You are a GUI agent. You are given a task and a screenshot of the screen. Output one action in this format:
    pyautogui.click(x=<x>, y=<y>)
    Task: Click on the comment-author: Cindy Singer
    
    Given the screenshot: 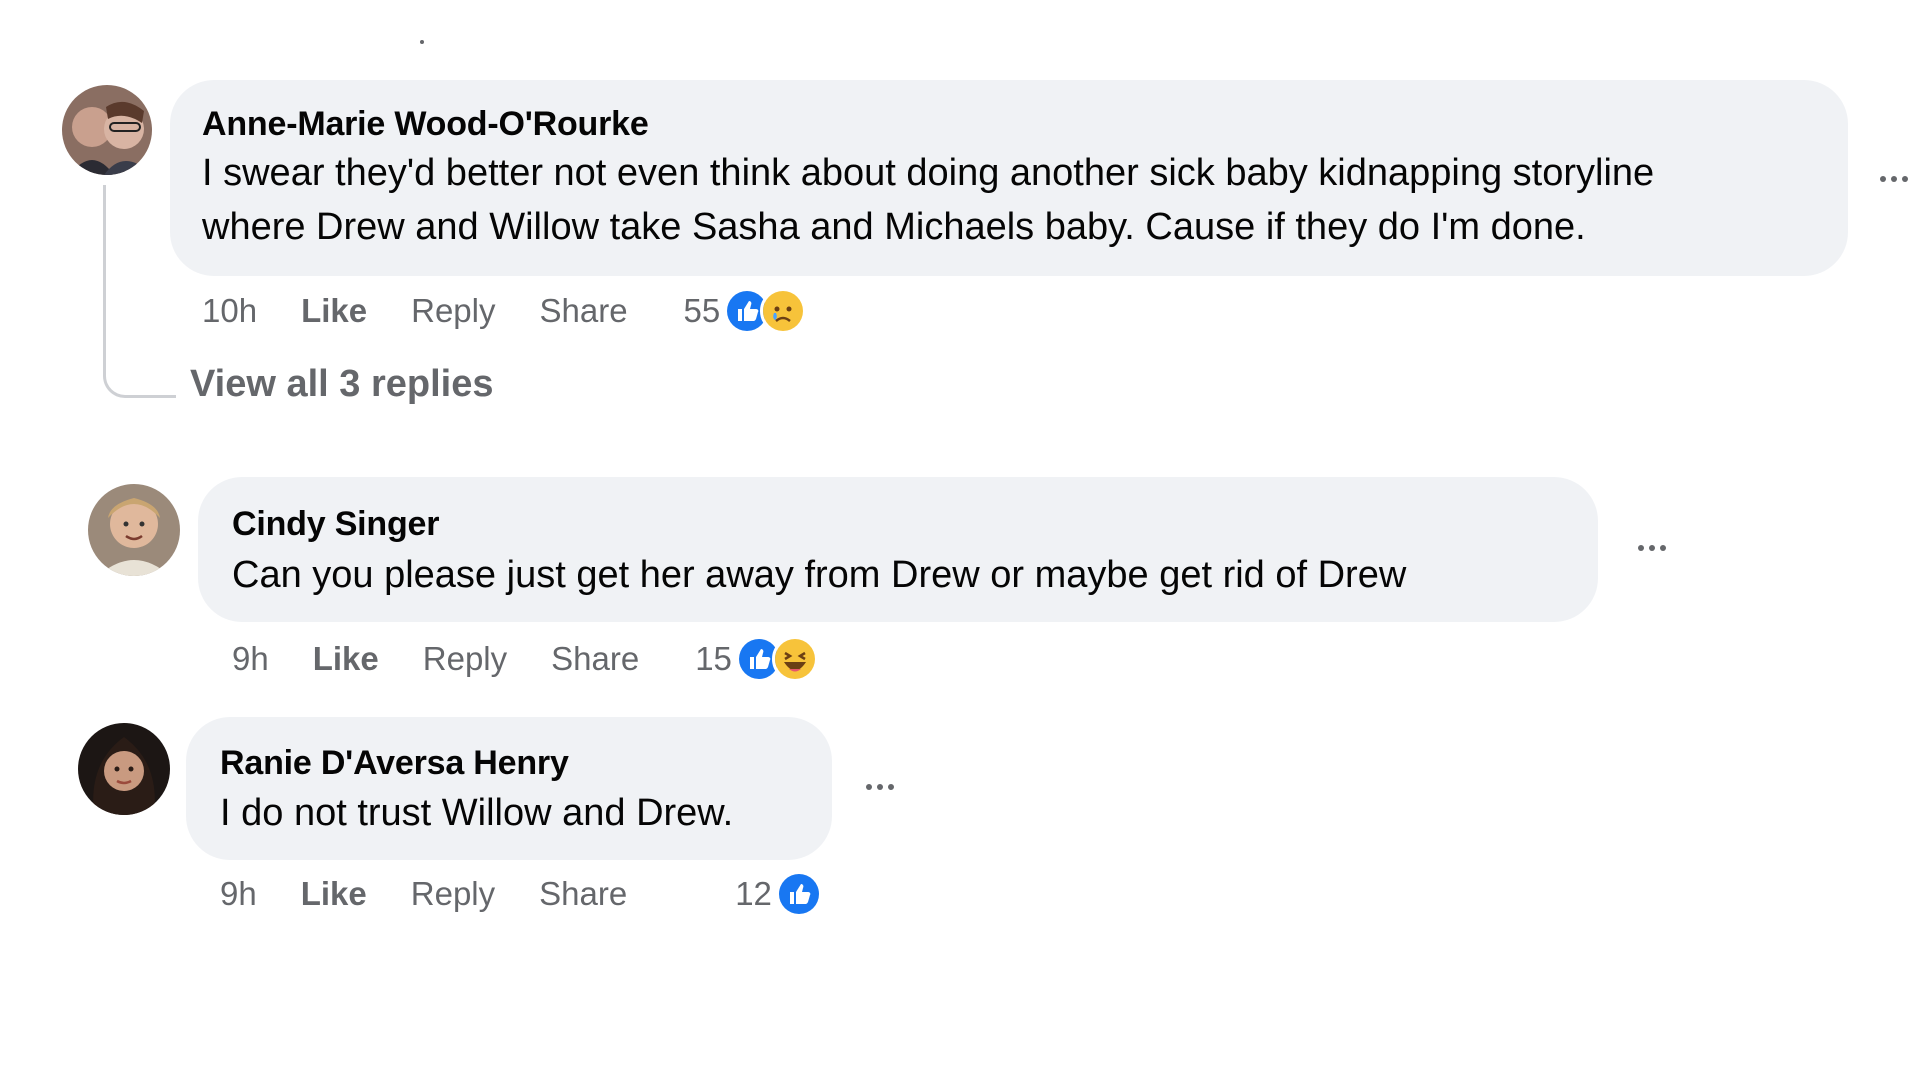 What is the action you would take?
    pyautogui.click(x=335, y=524)
    